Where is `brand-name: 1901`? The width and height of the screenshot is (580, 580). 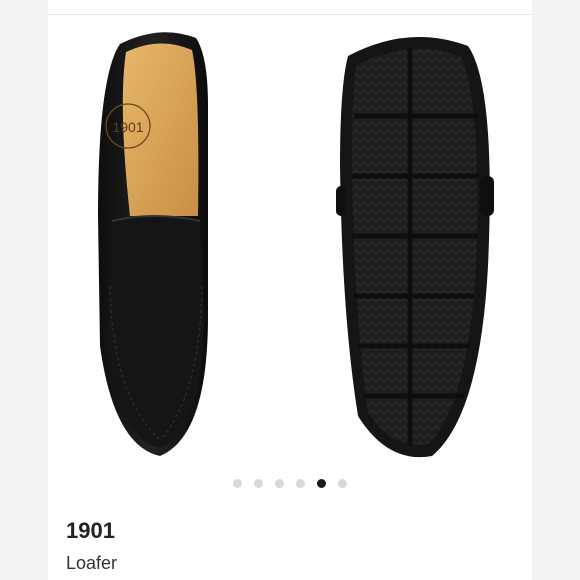 brand-name: 1901 is located at coordinates (90, 531).